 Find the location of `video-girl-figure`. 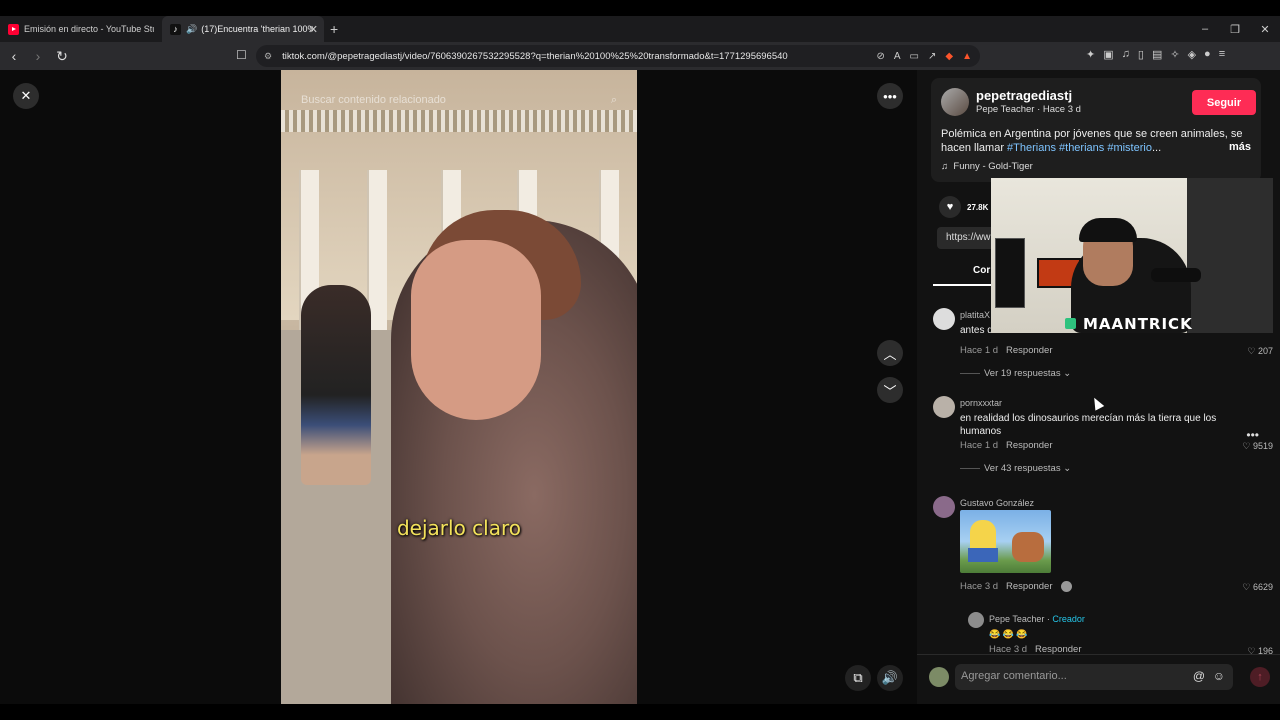

video-girl-figure is located at coordinates (336, 385).